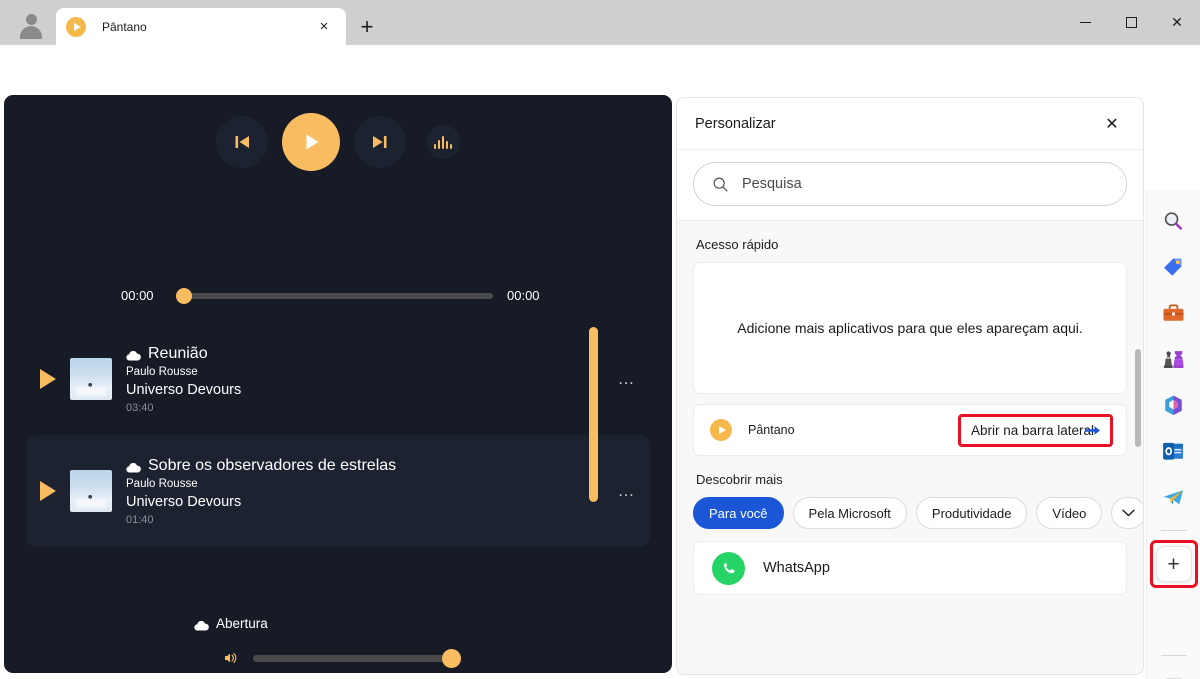 This screenshot has width=1200, height=679. Describe the element at coordinates (910, 124) in the screenshot. I see `panel-header: Personalizar ✕` at that location.